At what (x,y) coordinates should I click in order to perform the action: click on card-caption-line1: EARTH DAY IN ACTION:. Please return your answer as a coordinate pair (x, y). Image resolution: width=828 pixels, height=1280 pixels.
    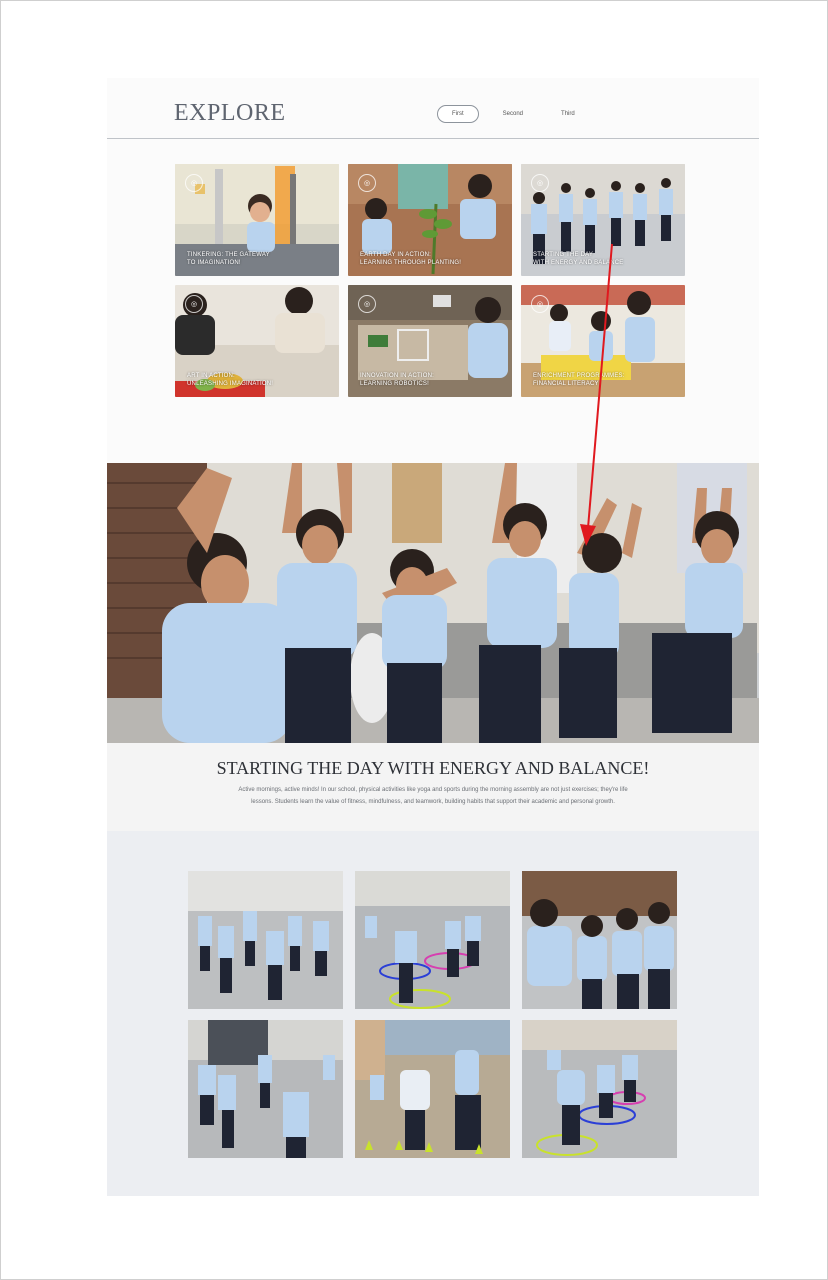
    Looking at the image, I should click on (396, 255).